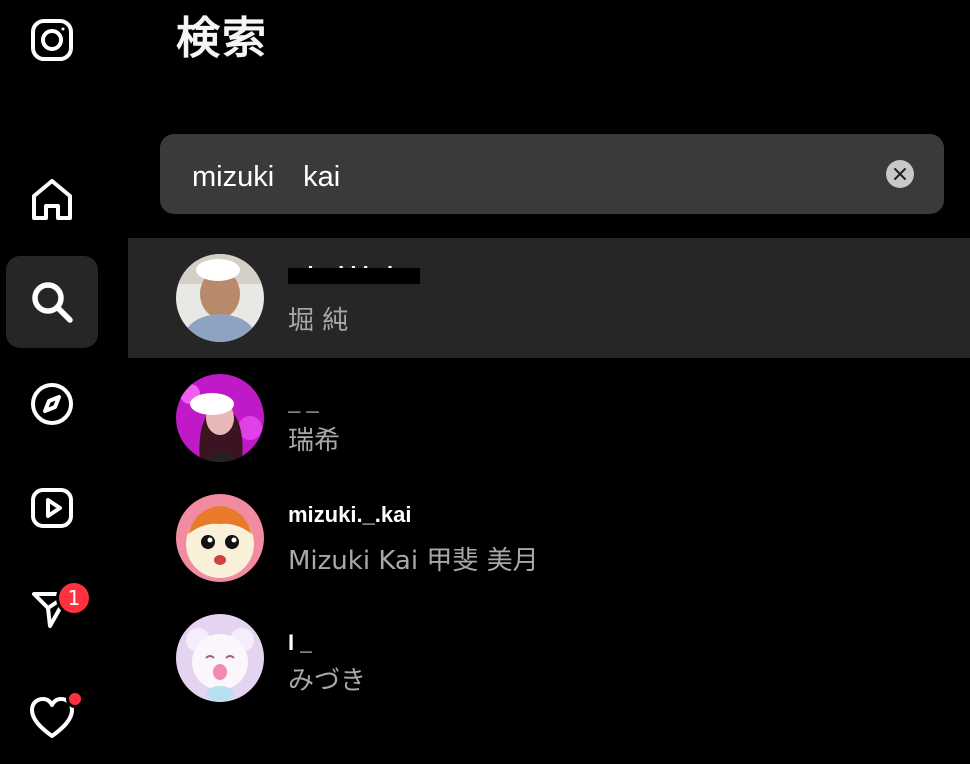  I want to click on list-item: mizuki._.kai Mizuki Kai 甲斐 美月, so click(549, 538).